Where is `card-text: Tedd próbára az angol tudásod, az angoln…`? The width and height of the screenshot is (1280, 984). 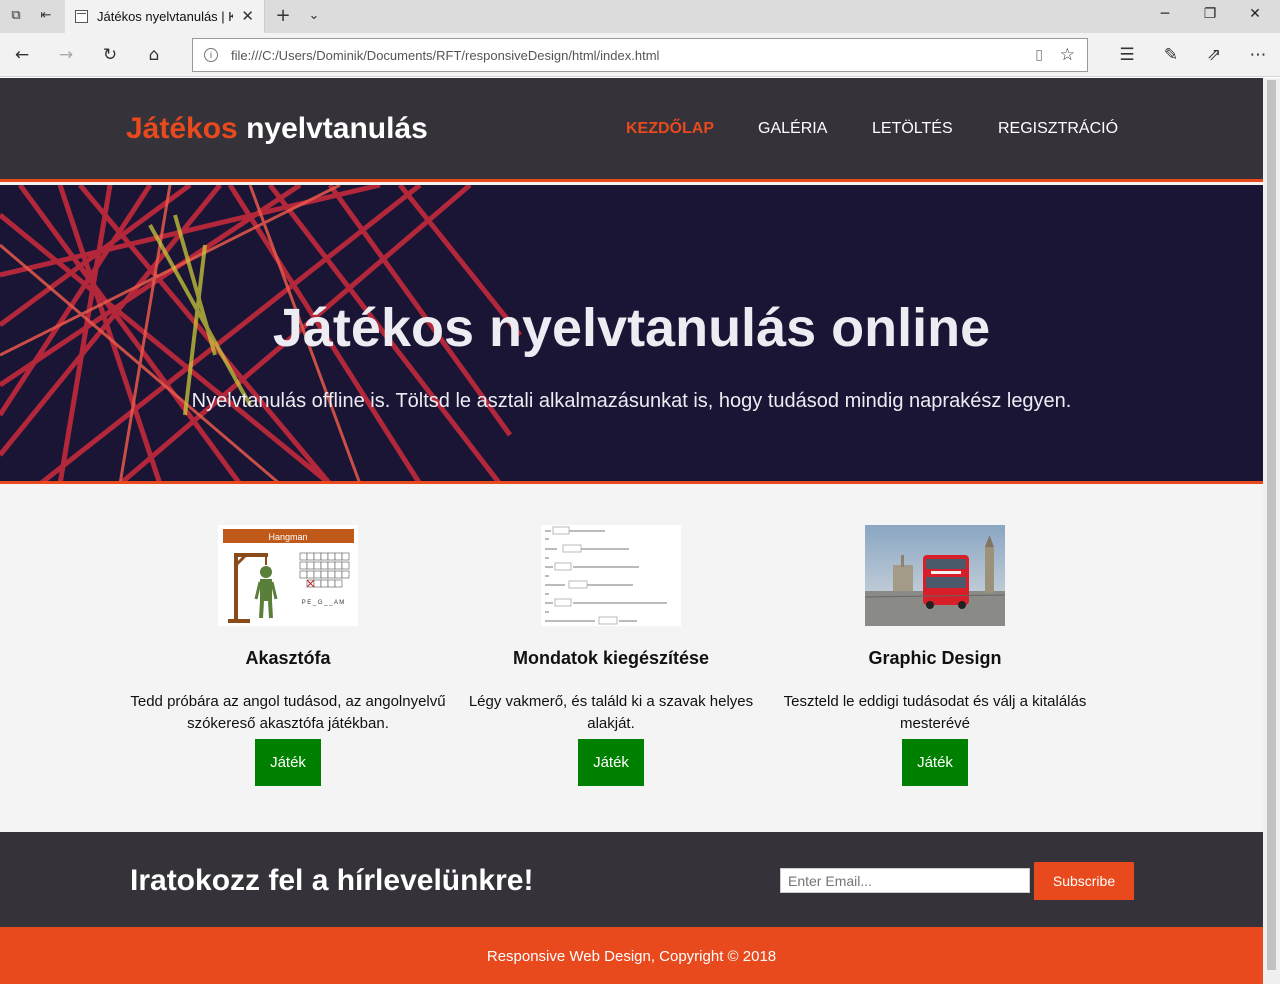 card-text: Tedd próbára az angol tudásod, az angoln… is located at coordinates (288, 712).